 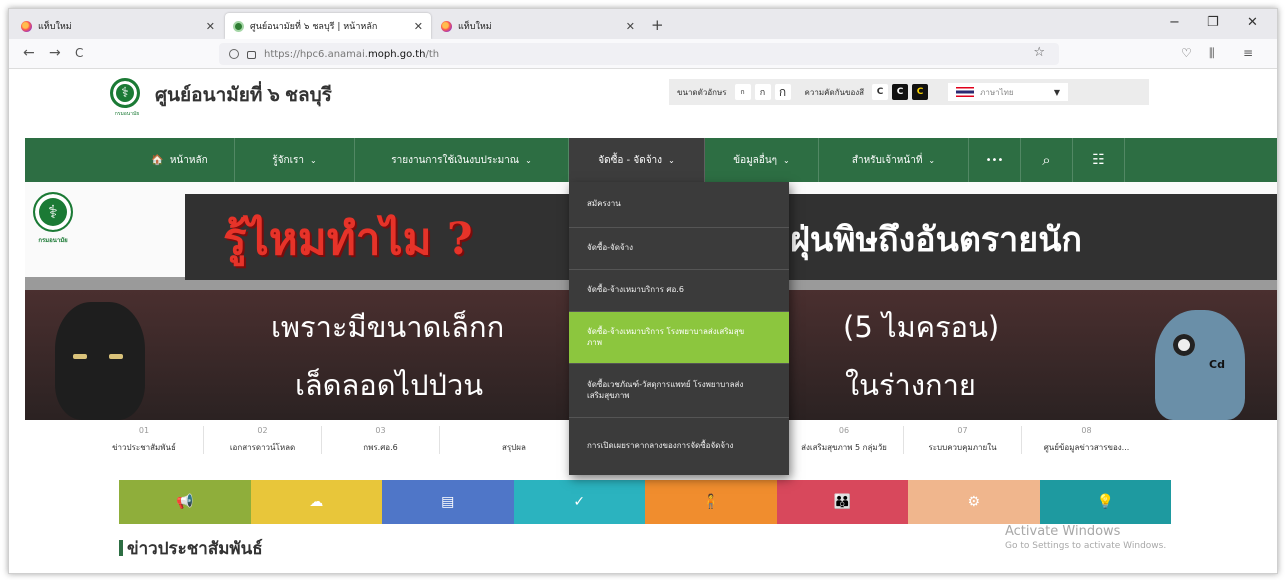 What do you see at coordinates (29, 53) in the screenshot?
I see `back-button: ←` at bounding box center [29, 53].